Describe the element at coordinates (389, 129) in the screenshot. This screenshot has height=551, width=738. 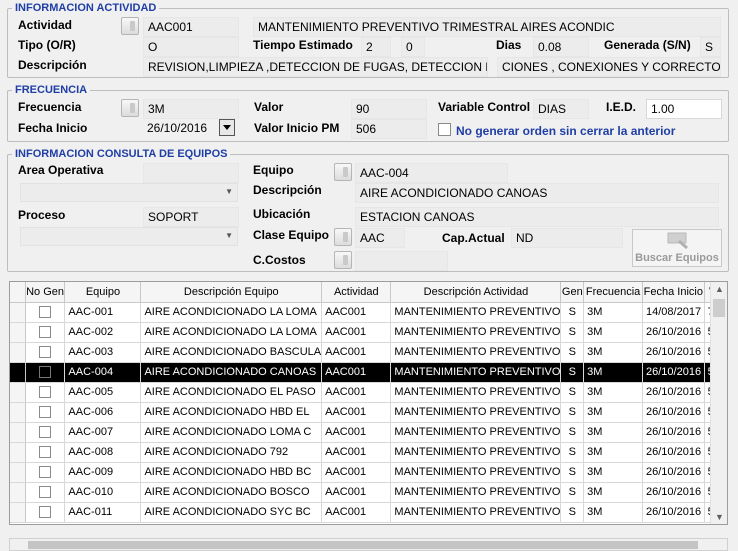
I see `valor-inicio-field: 506` at that location.